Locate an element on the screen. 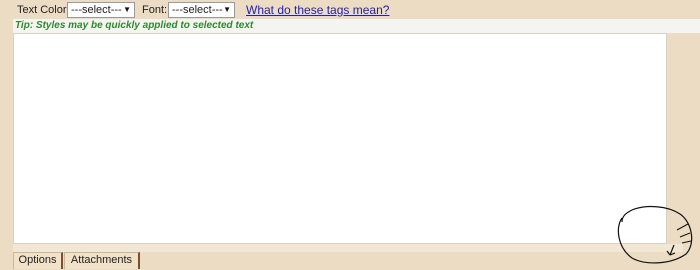 This screenshot has height=270, width=700. font-select: ---select--- ▼ is located at coordinates (201, 10).